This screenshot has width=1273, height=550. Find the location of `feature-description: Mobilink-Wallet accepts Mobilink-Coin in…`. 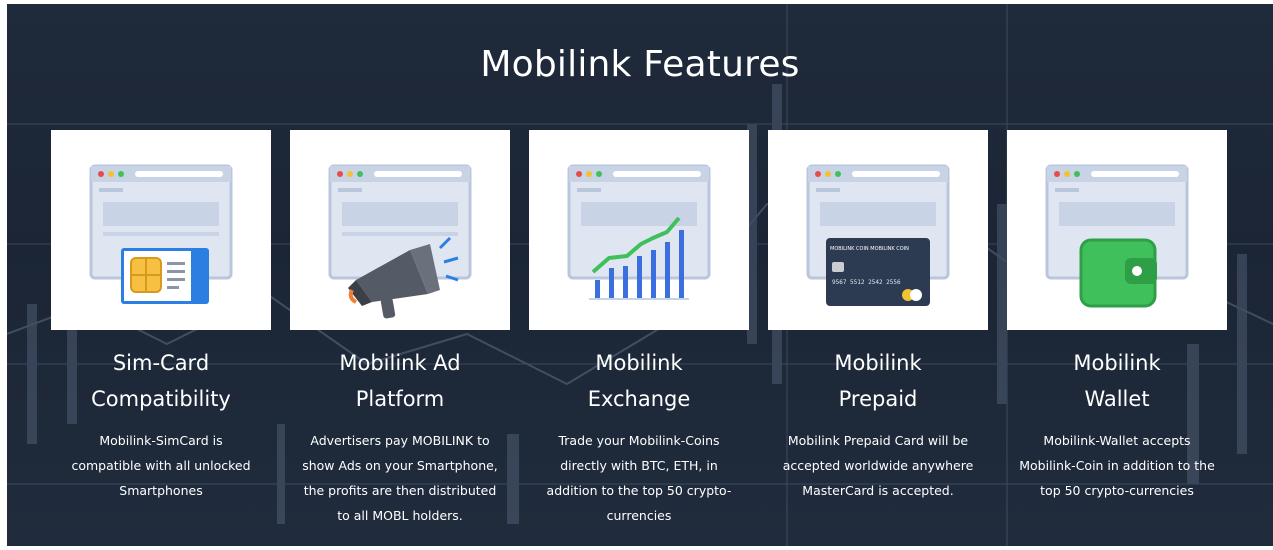

feature-description: Mobilink-Wallet accepts Mobilink-Coin in… is located at coordinates (1117, 465).